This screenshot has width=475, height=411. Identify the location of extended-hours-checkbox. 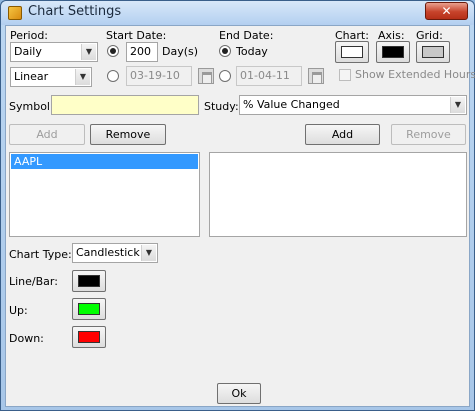
(345, 75).